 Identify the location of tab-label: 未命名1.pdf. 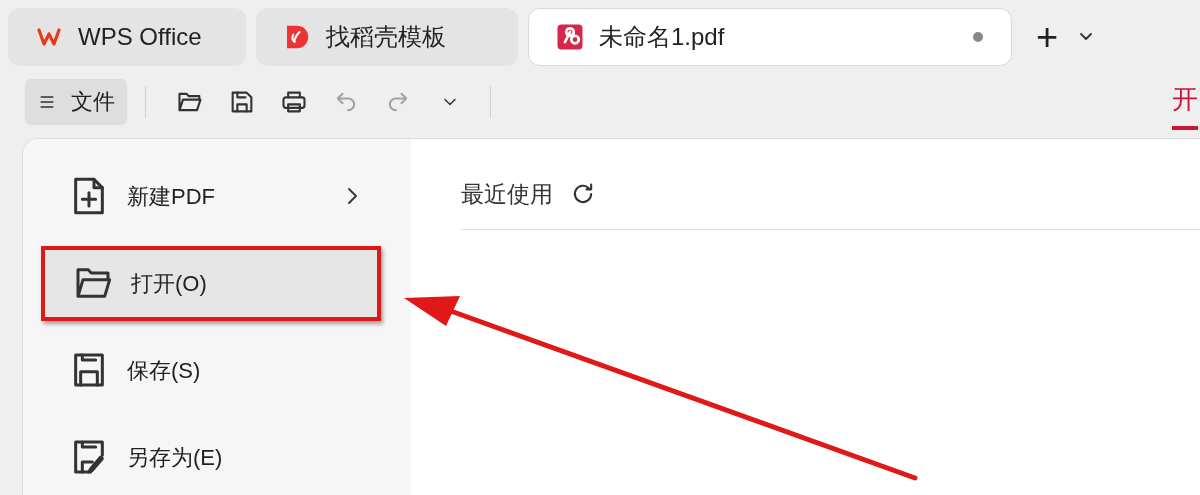
(662, 36).